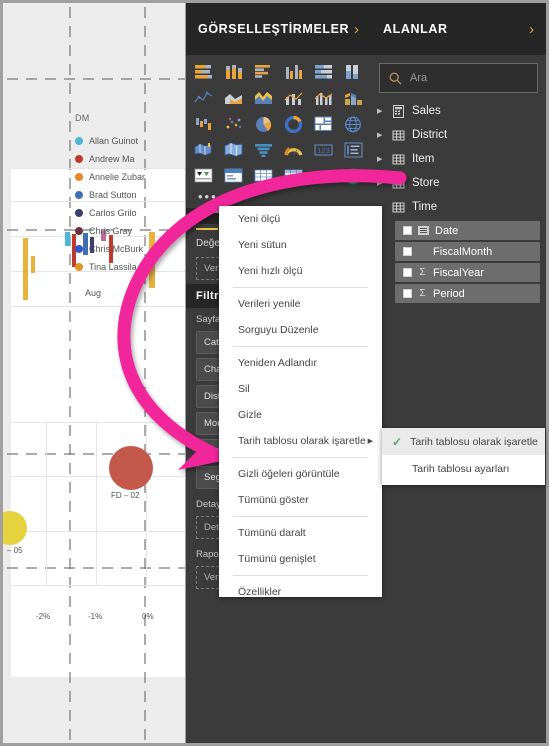 This screenshot has width=549, height=746. I want to click on field-table-time: Time, so click(458, 207).